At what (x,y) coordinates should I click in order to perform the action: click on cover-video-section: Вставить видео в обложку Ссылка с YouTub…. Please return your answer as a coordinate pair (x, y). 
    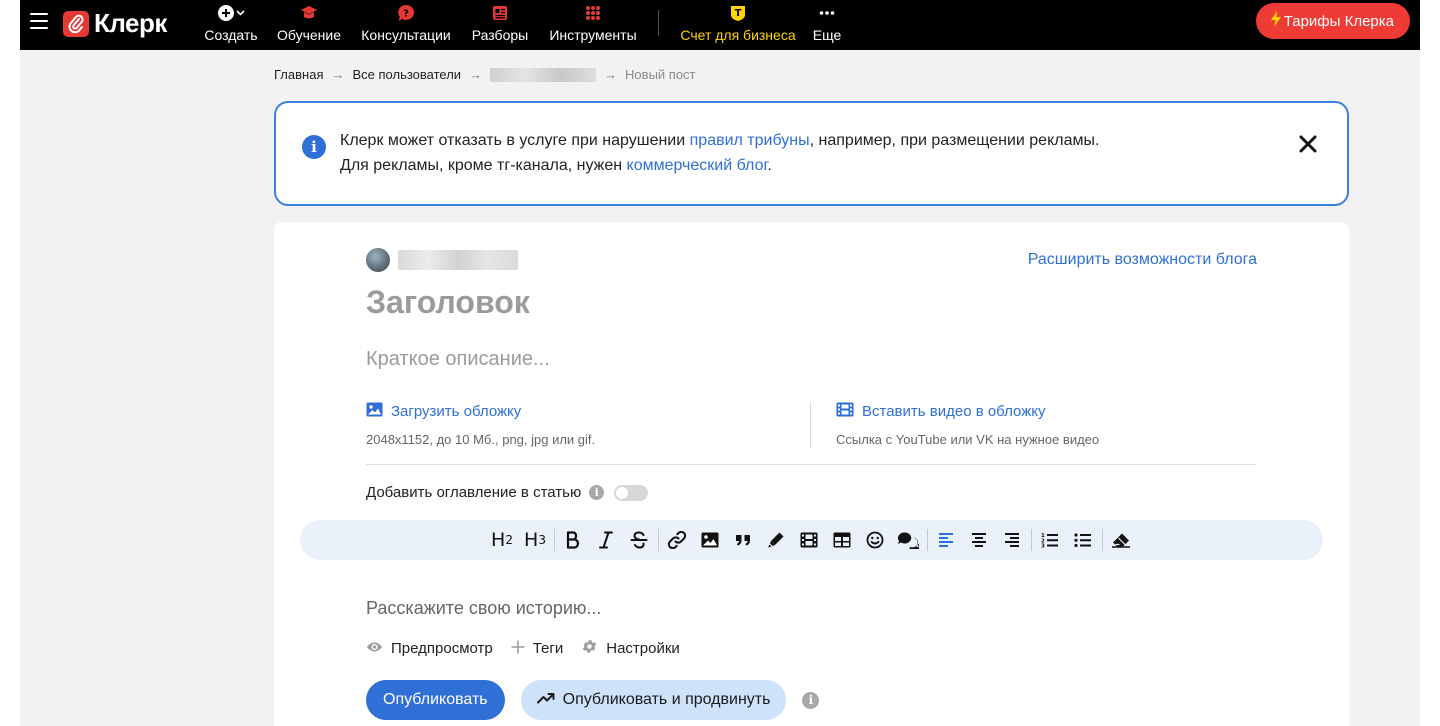
    Looking at the image, I should click on (967, 424).